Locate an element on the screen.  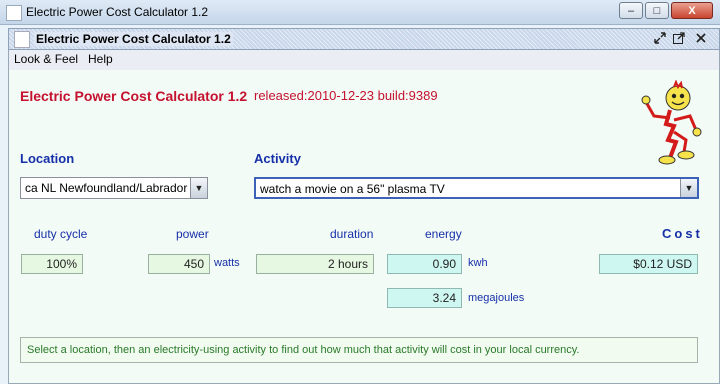
close-icon is located at coordinates (701, 38).